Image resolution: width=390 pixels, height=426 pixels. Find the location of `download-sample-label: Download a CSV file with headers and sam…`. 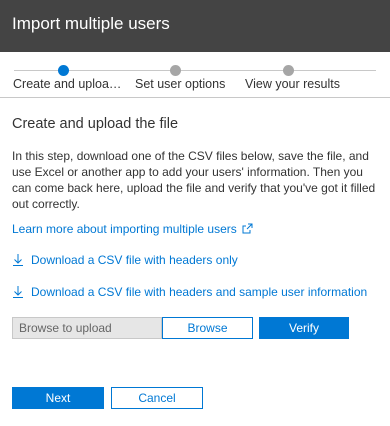

download-sample-label: Download a CSV file with headers and sam… is located at coordinates (199, 292).